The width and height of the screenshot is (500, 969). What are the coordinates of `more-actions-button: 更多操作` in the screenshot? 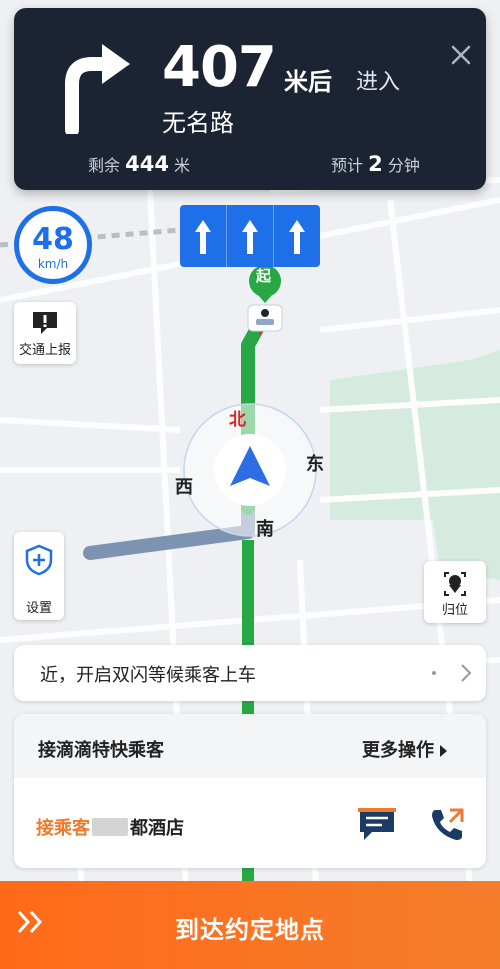 It's located at (404, 749).